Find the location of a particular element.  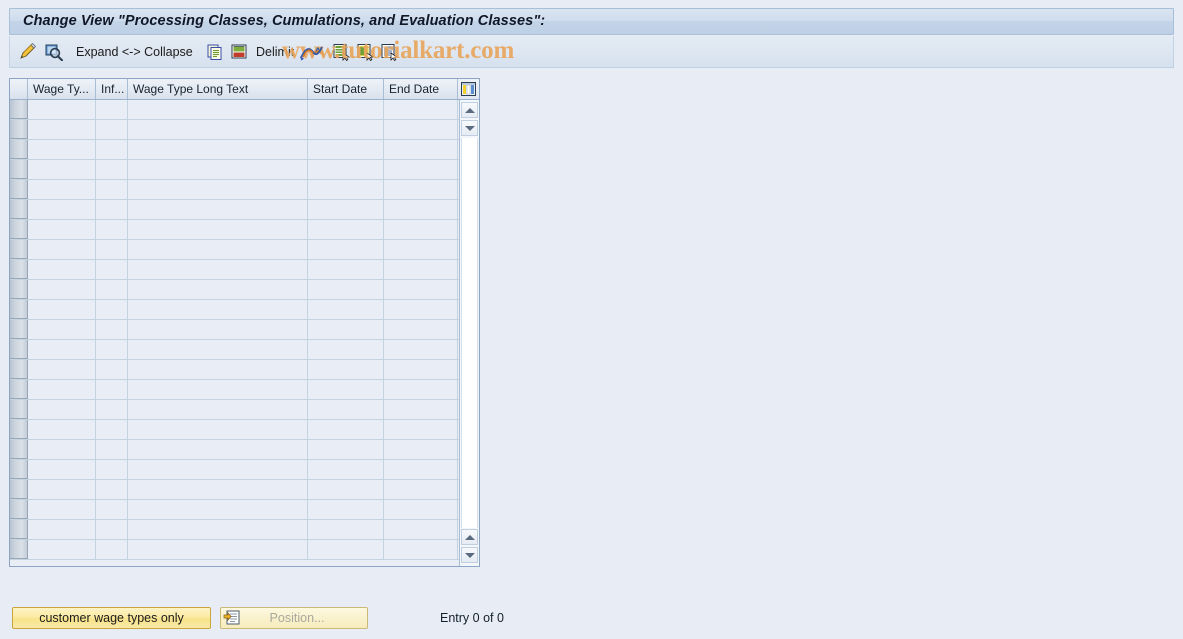

undo-icon is located at coordinates (318, 52).